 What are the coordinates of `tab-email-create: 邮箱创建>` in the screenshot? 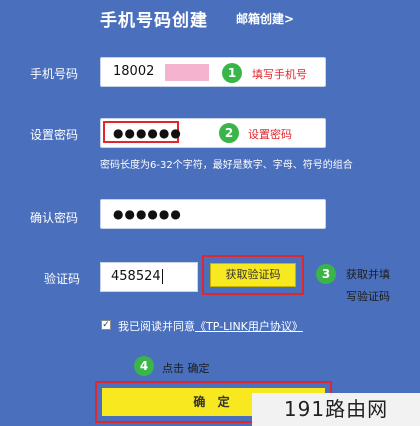 It's located at (265, 18).